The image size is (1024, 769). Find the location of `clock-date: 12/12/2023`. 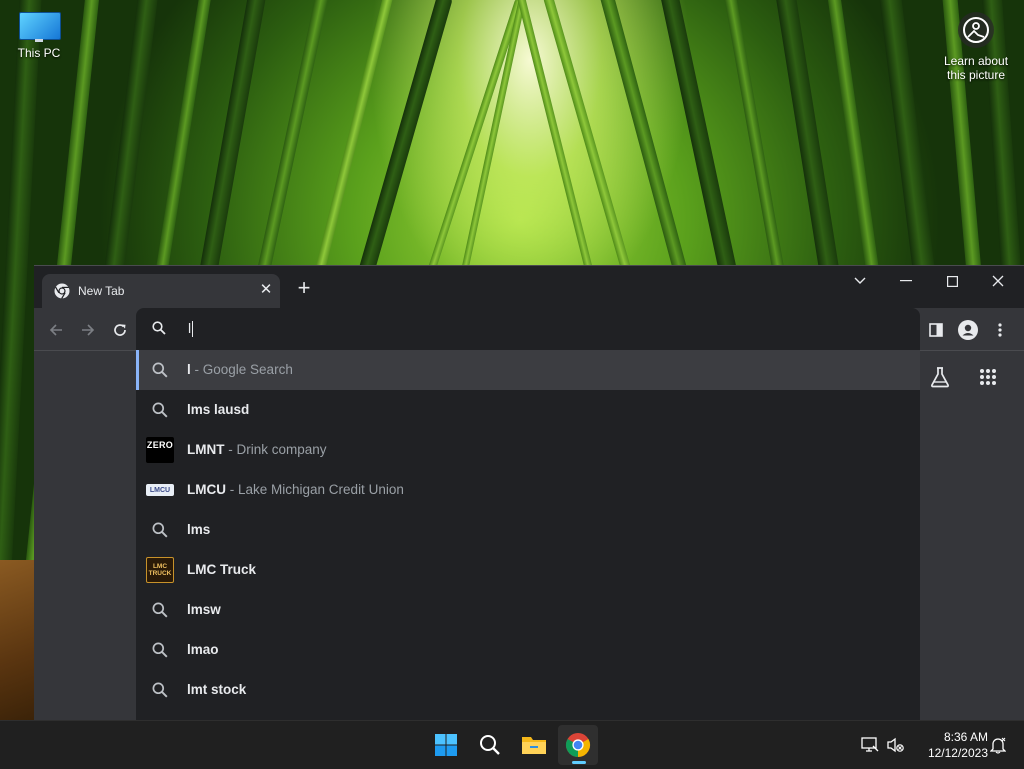

clock-date: 12/12/2023 is located at coordinates (957, 753).